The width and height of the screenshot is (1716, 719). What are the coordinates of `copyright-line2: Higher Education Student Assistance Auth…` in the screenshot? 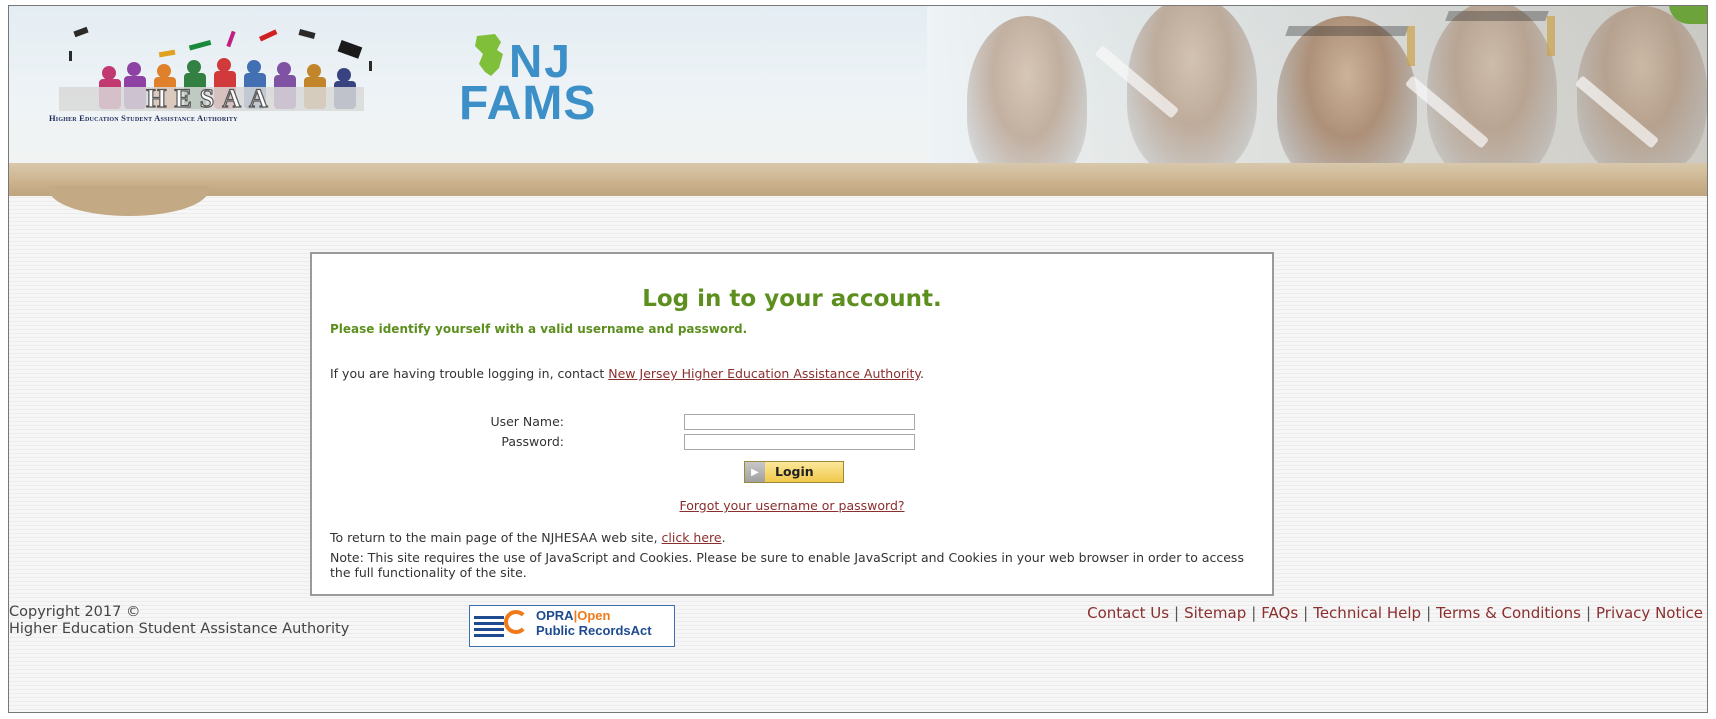 It's located at (179, 629).